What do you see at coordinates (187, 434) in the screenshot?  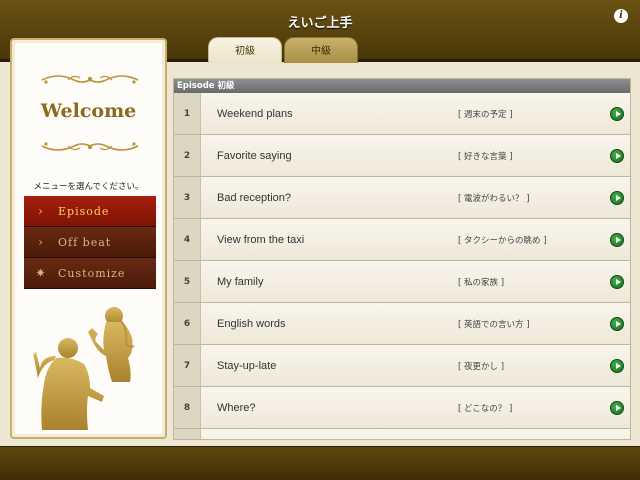 I see `episode-number-empty` at bounding box center [187, 434].